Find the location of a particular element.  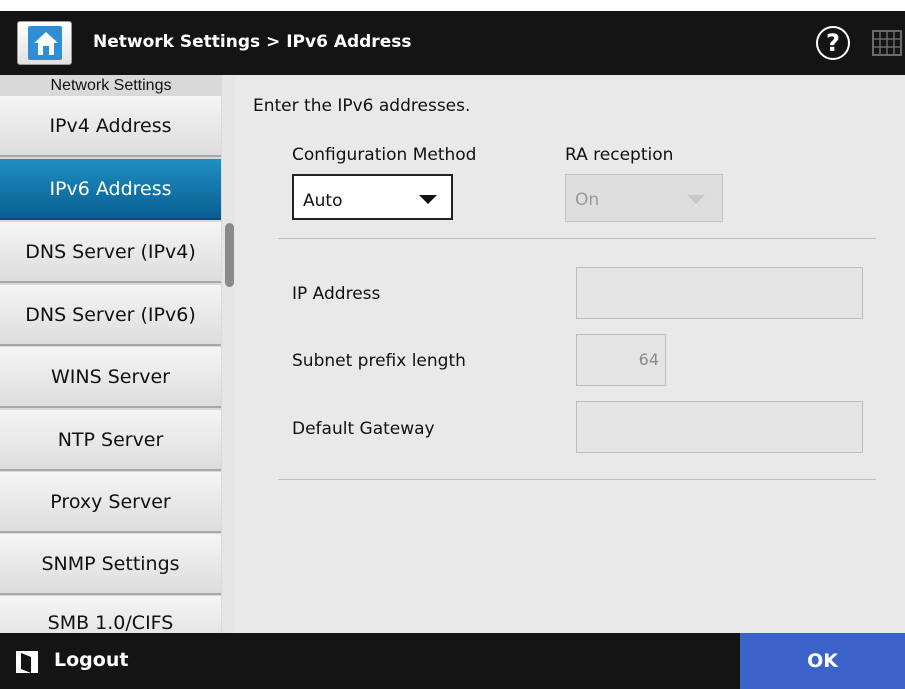

subnet-prefix-length-field: 64 is located at coordinates (621, 360).